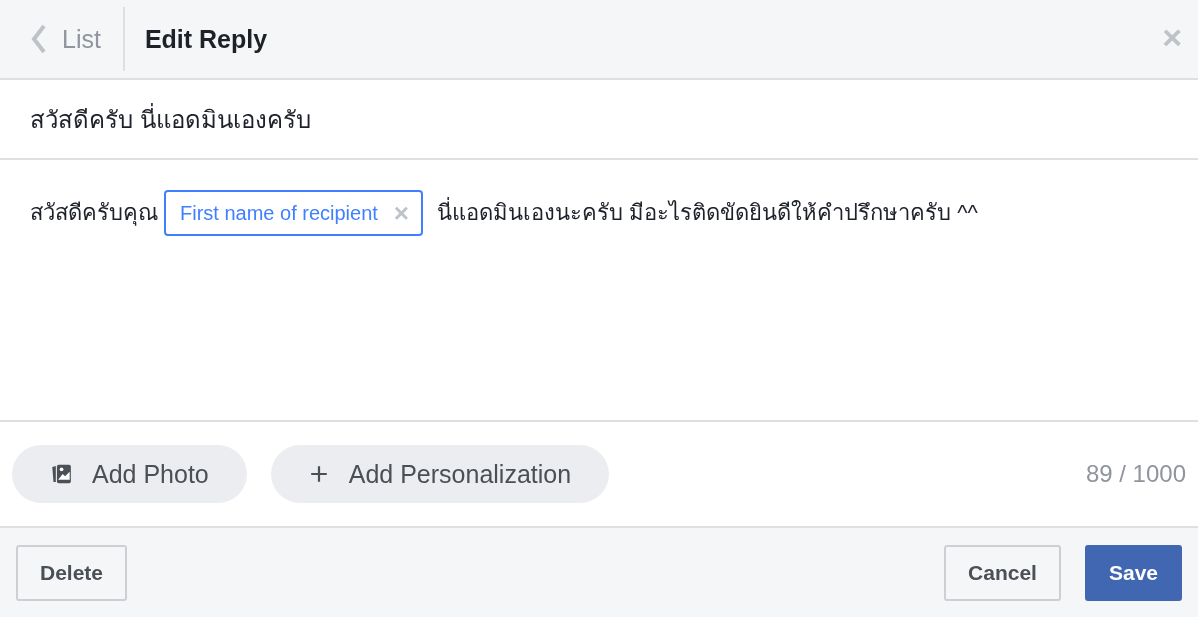 The height and width of the screenshot is (617, 1198). I want to click on photo-icon, so click(61, 474).